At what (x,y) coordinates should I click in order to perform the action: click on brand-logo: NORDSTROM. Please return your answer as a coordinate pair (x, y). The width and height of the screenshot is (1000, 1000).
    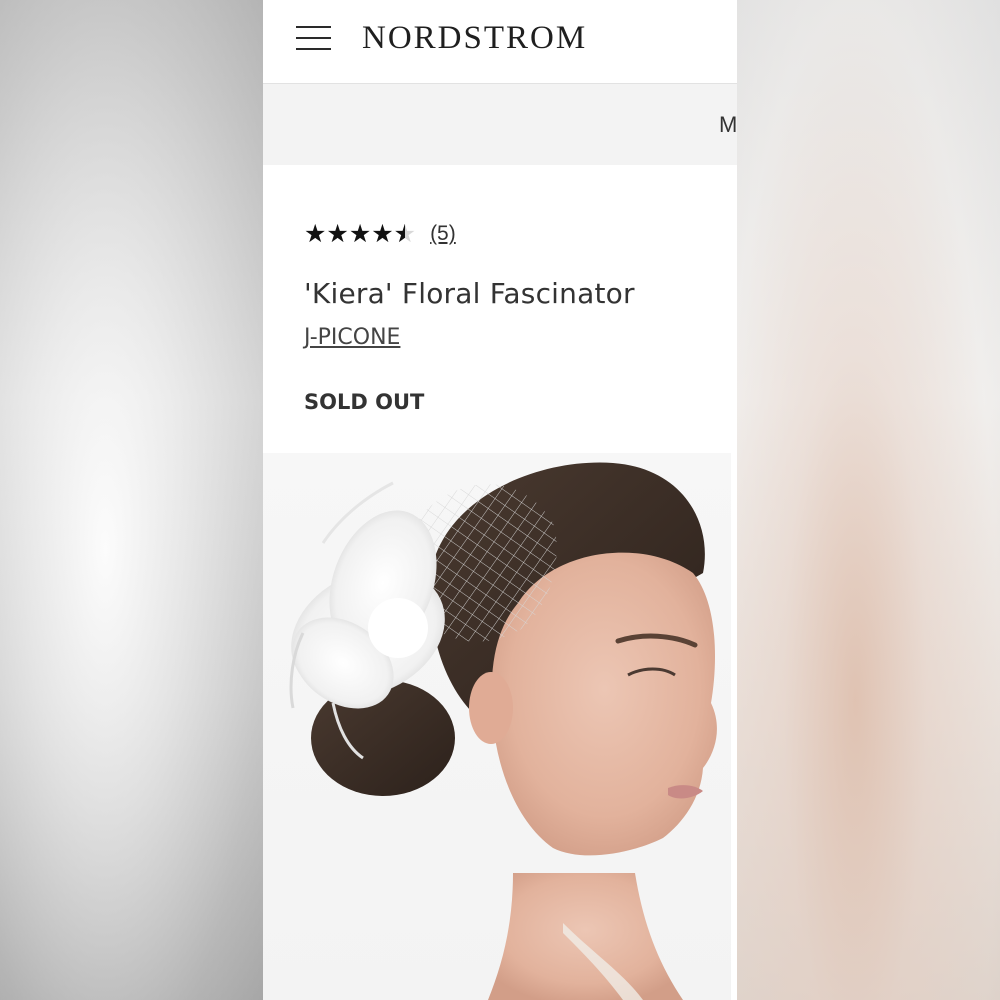
    Looking at the image, I should click on (474, 38).